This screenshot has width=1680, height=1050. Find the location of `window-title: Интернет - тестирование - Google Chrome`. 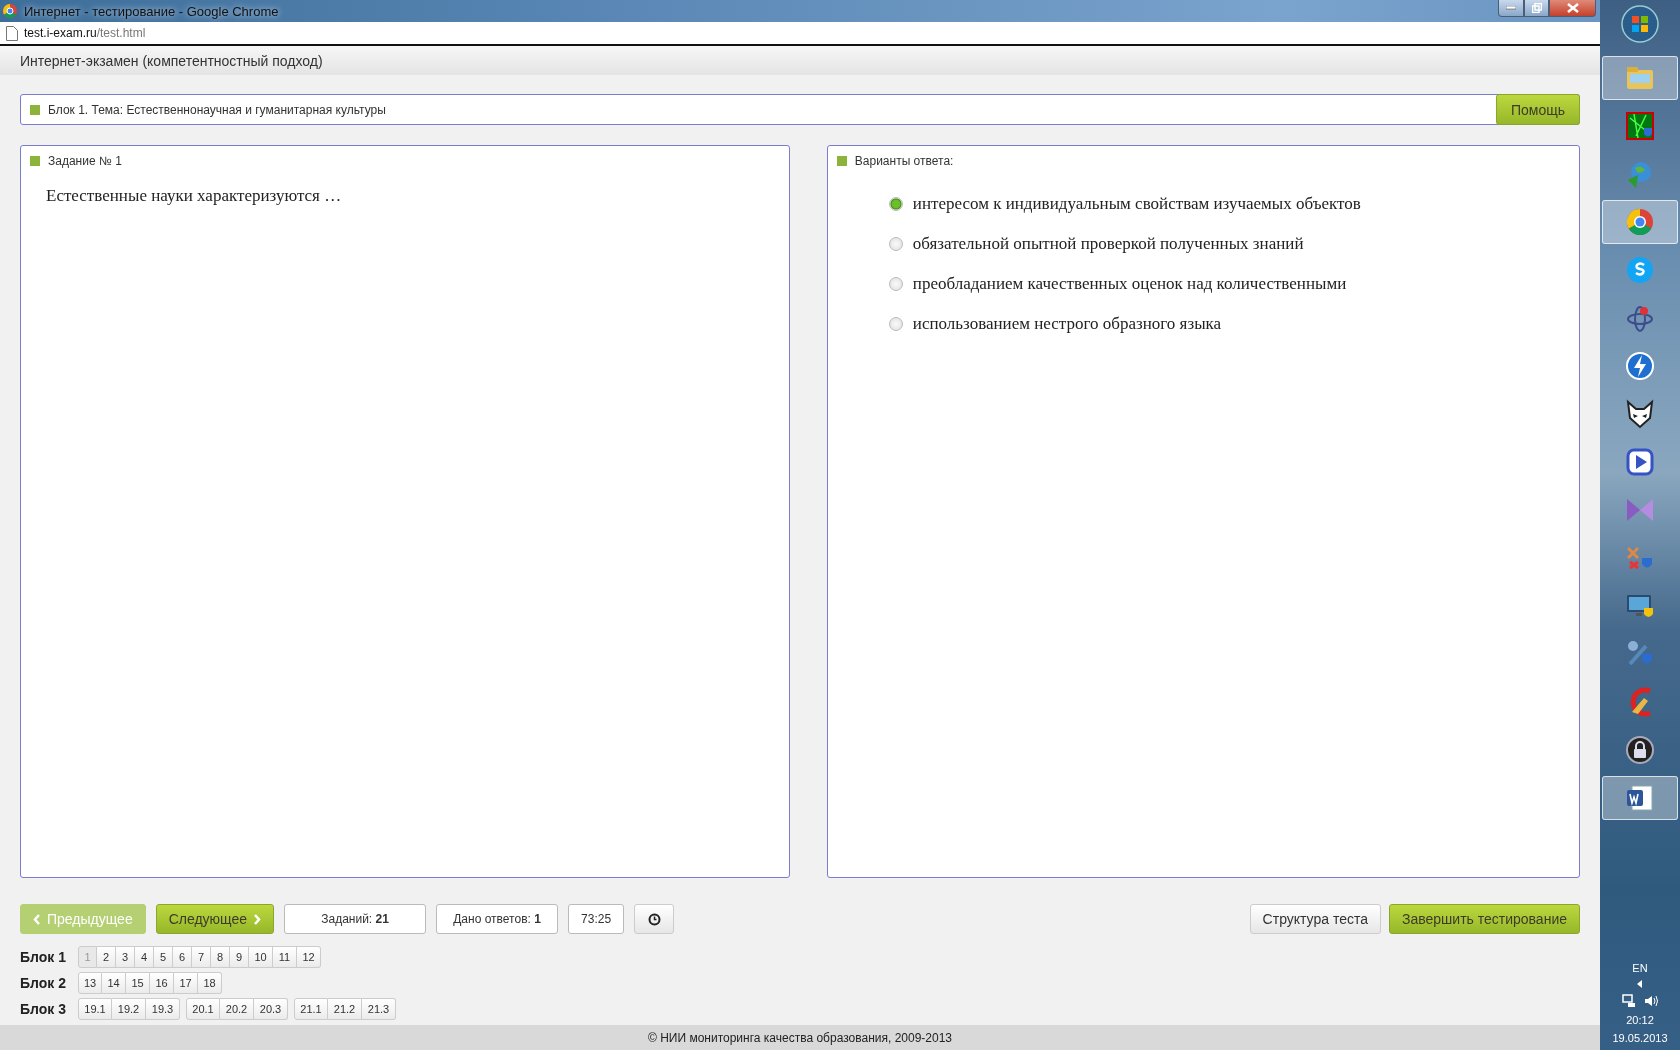

window-title: Интернет - тестирование - Google Chrome is located at coordinates (151, 11).